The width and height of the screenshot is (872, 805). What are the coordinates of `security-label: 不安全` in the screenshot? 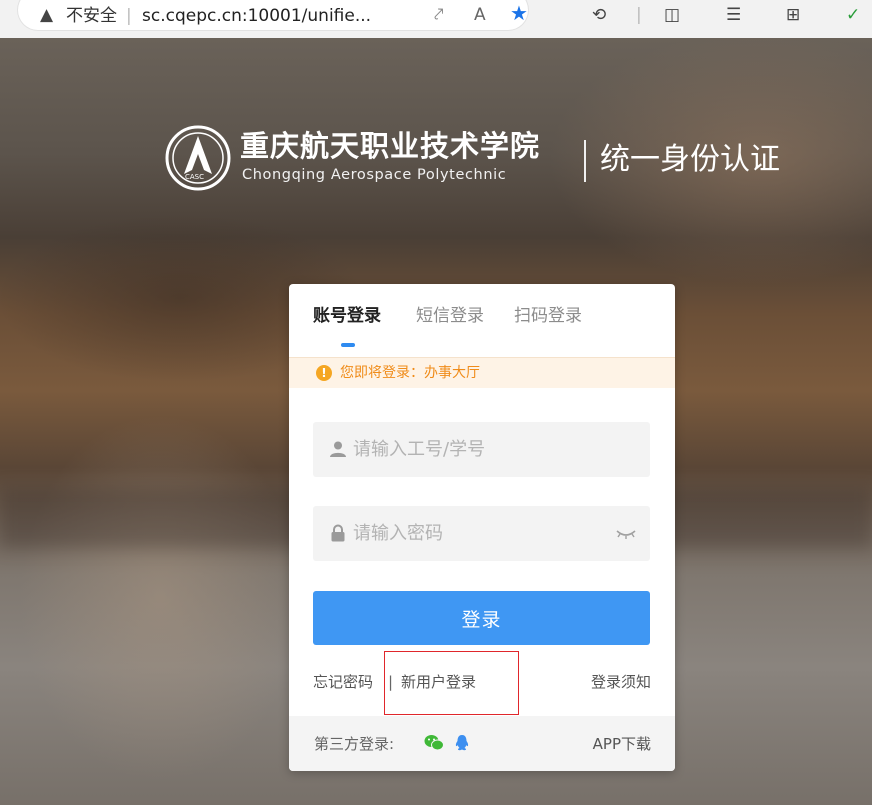 It's located at (91, 16).